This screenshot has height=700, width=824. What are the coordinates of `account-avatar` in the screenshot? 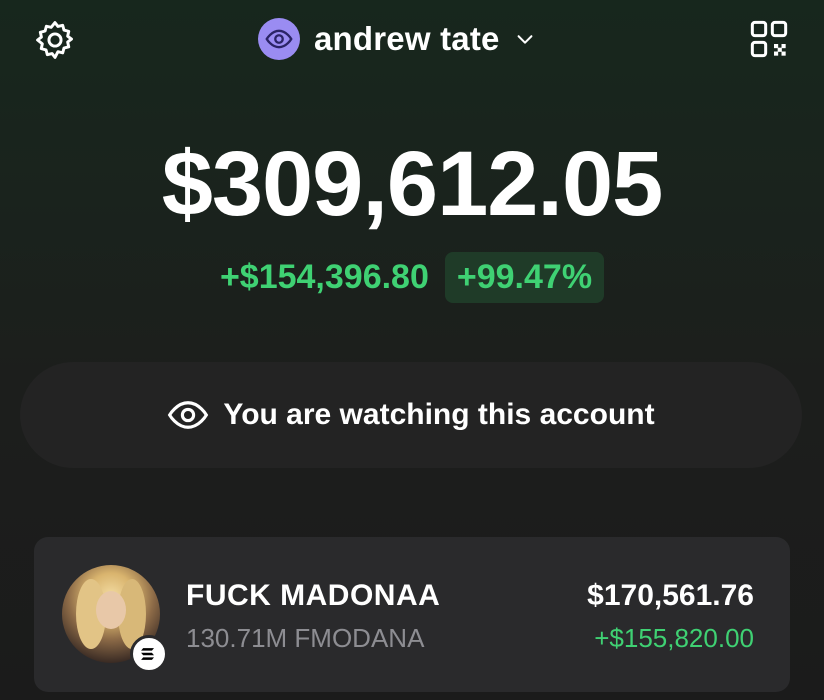 It's located at (279, 39).